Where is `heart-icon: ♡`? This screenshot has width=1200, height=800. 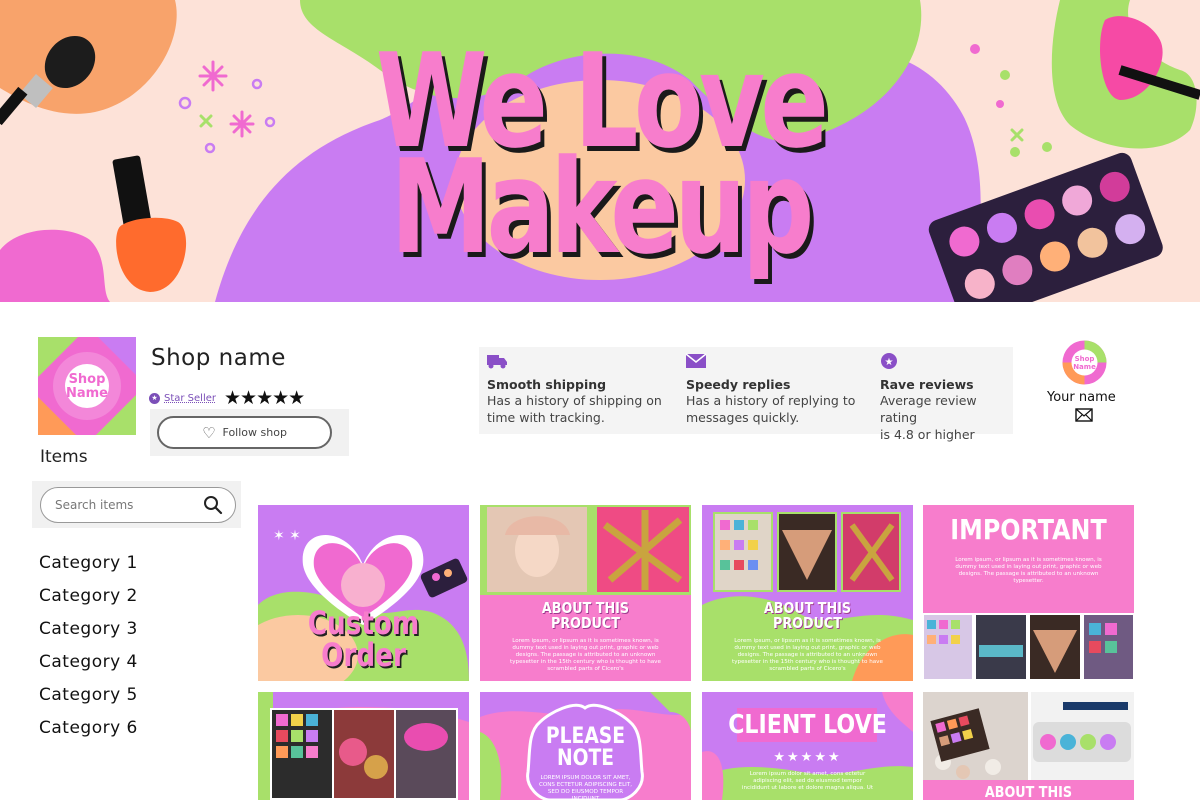 heart-icon: ♡ is located at coordinates (209, 432).